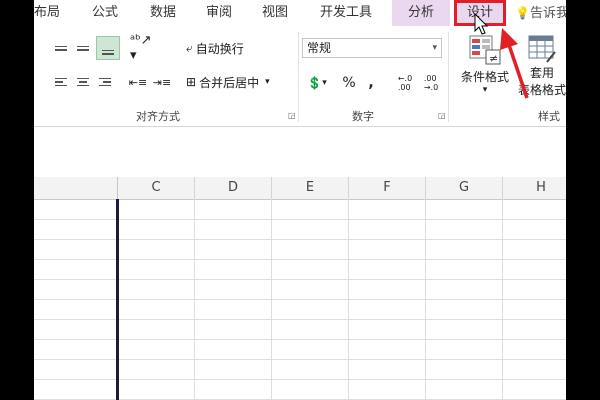  I want to click on selected-column-border, so click(117, 299).